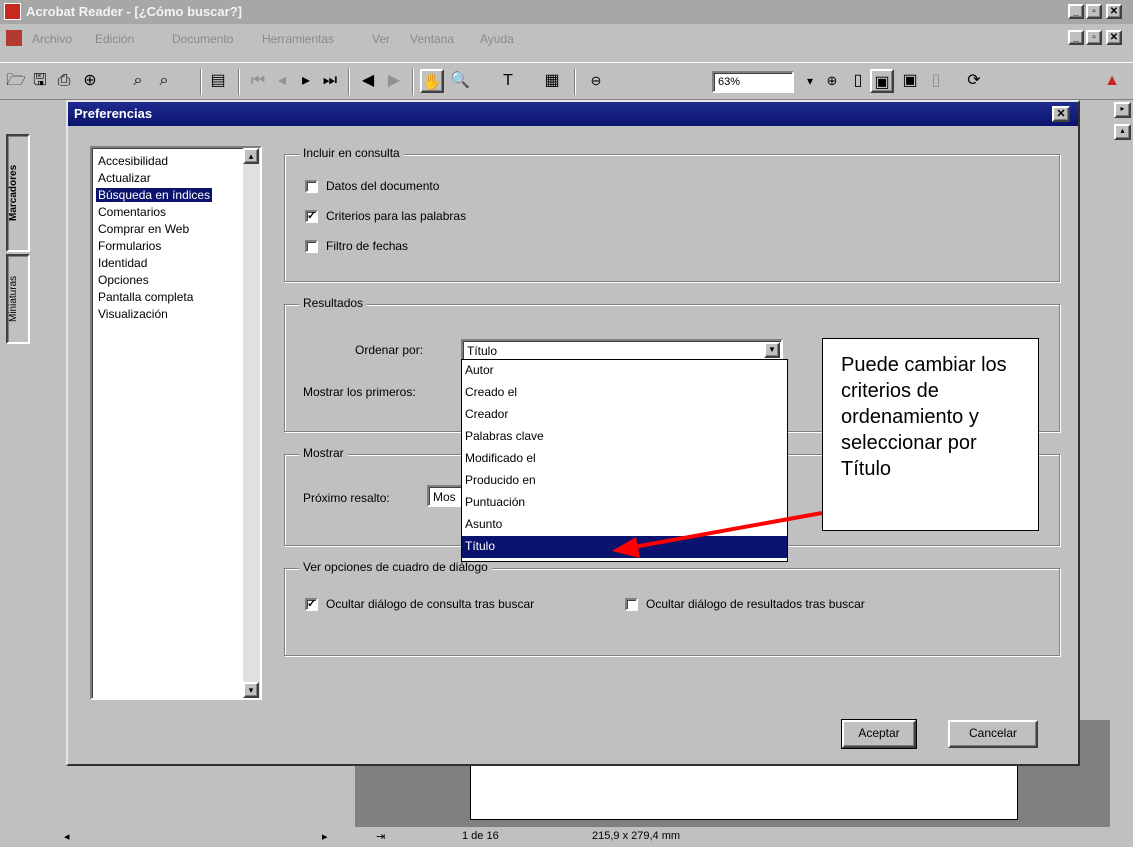  Describe the element at coordinates (810, 81) in the screenshot. I see `zoom-dropdown-icon: ▾` at that location.